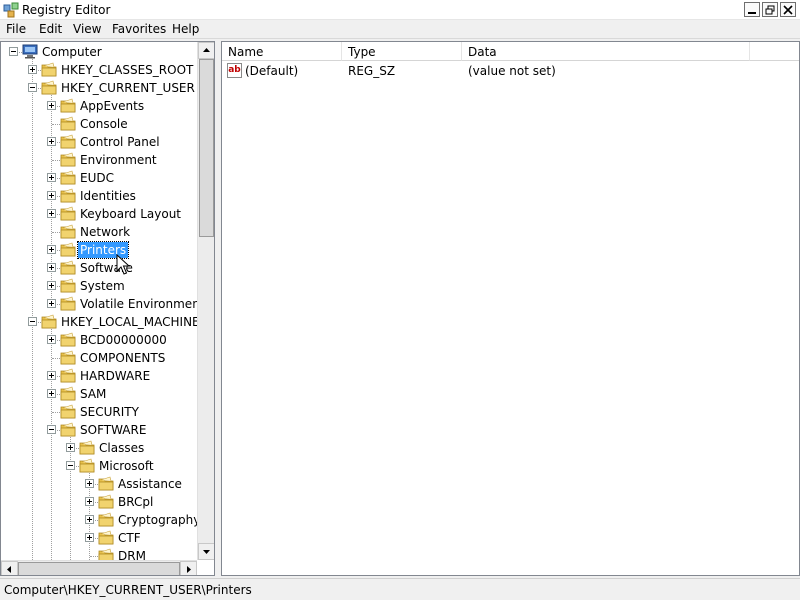 Image resolution: width=800 pixels, height=600 pixels. Describe the element at coordinates (123, 358) in the screenshot. I see `tree-item-label: COMPONENTS` at that location.